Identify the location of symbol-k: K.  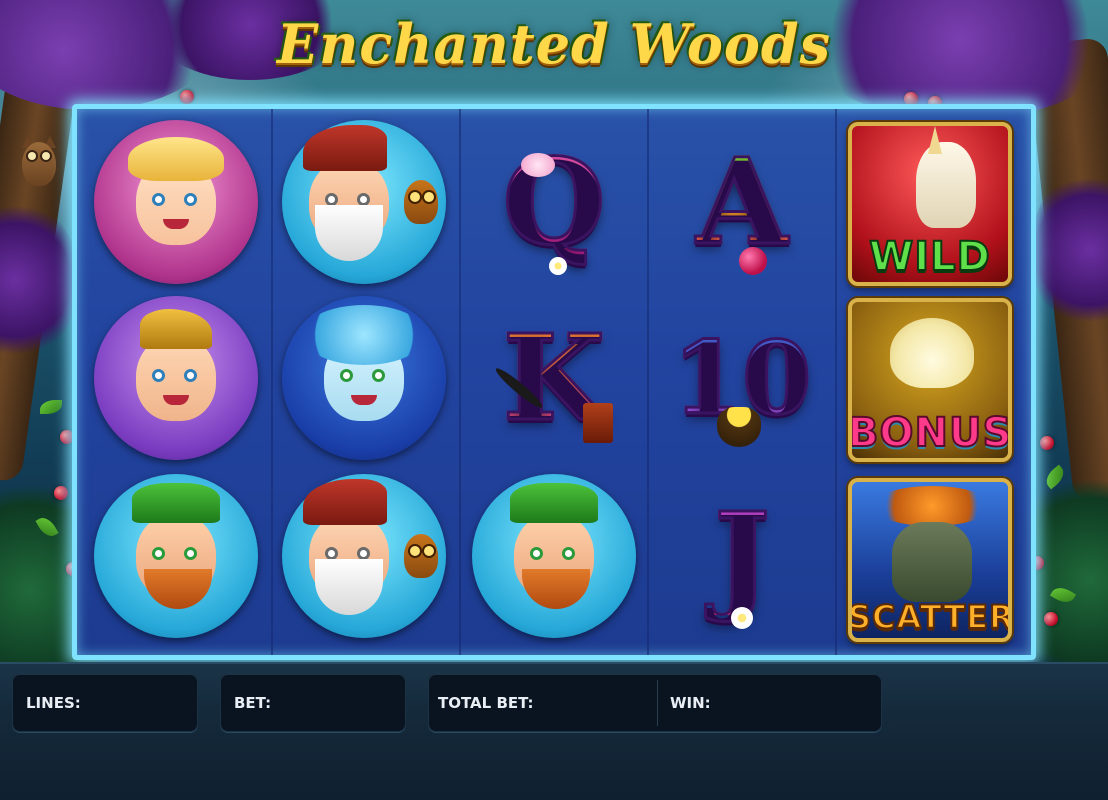
(554, 378).